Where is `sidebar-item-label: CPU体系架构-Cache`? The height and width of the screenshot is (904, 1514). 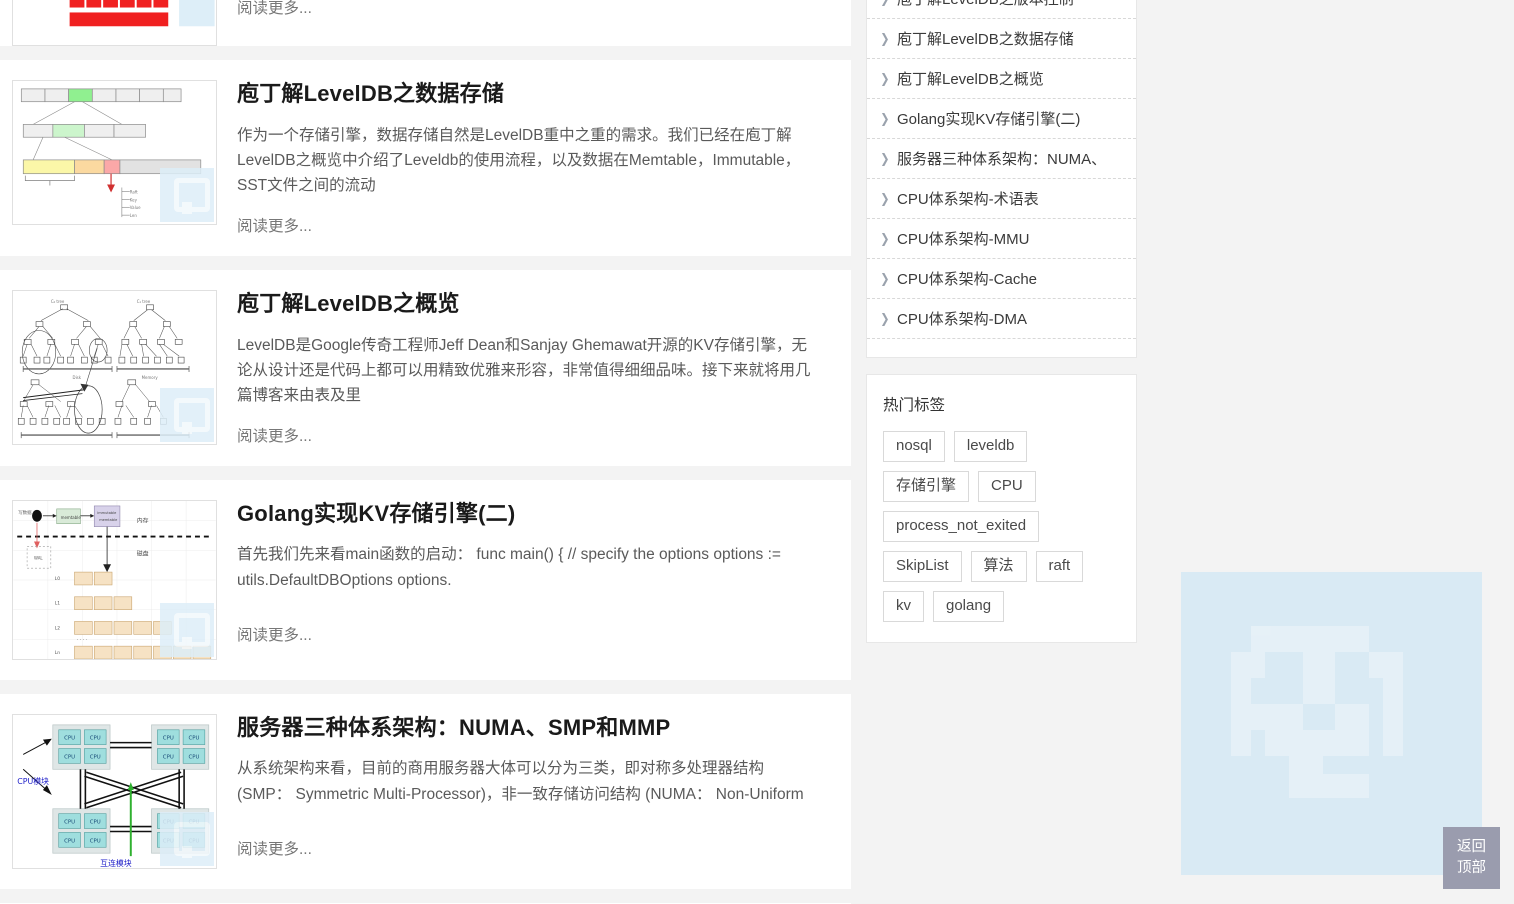 sidebar-item-label: CPU体系架构-Cache is located at coordinates (967, 279).